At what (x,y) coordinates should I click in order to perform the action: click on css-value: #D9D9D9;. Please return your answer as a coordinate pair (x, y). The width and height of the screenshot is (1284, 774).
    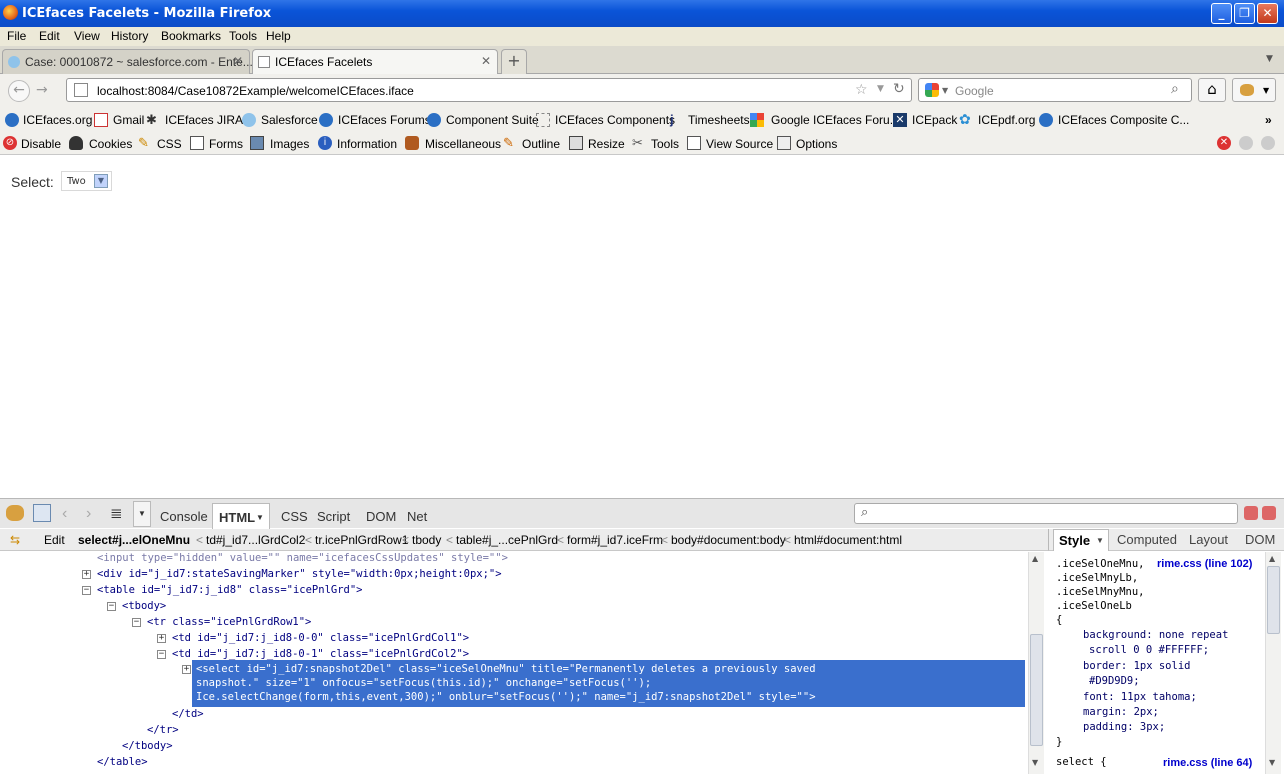
    Looking at the image, I should click on (1114, 681).